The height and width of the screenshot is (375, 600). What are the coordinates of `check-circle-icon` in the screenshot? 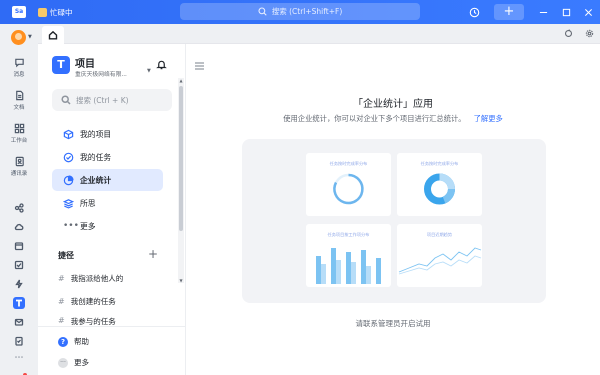 It's located at (68, 157).